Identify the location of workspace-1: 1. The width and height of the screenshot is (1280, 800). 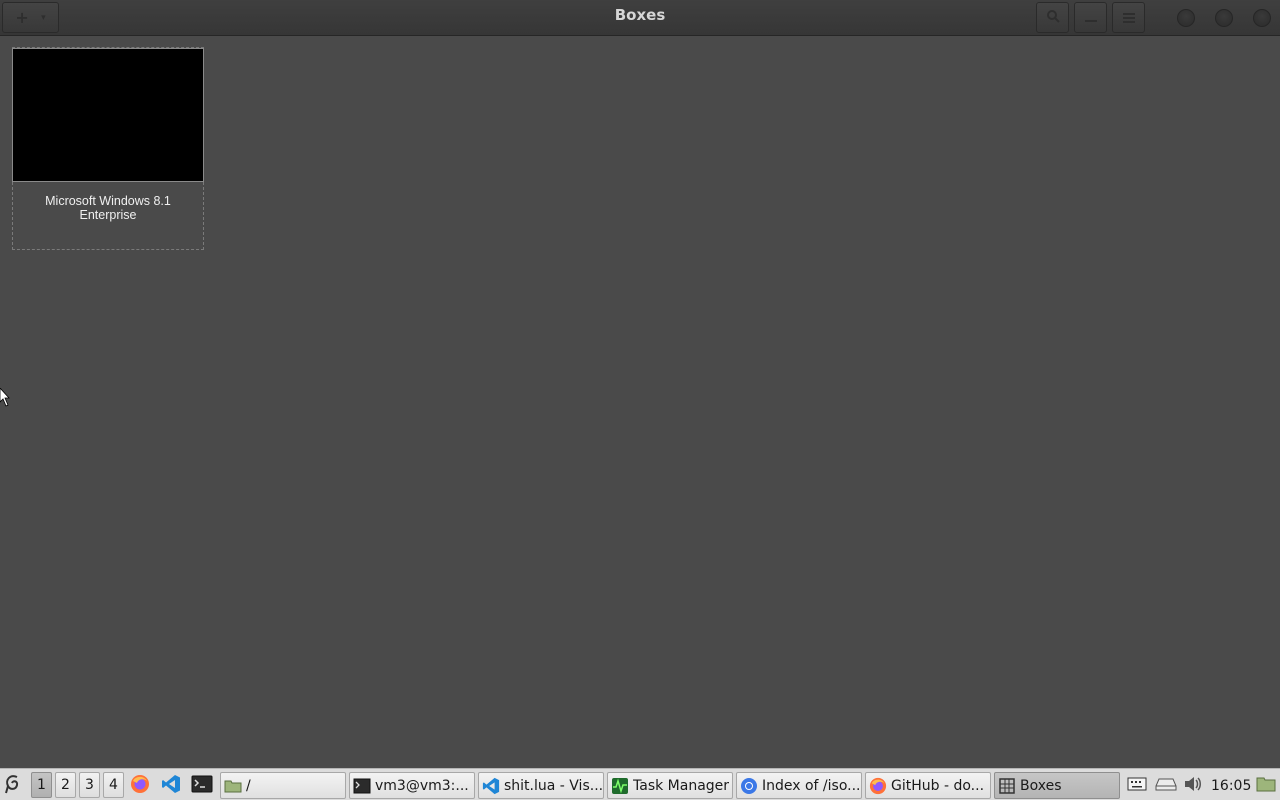
(41, 785).